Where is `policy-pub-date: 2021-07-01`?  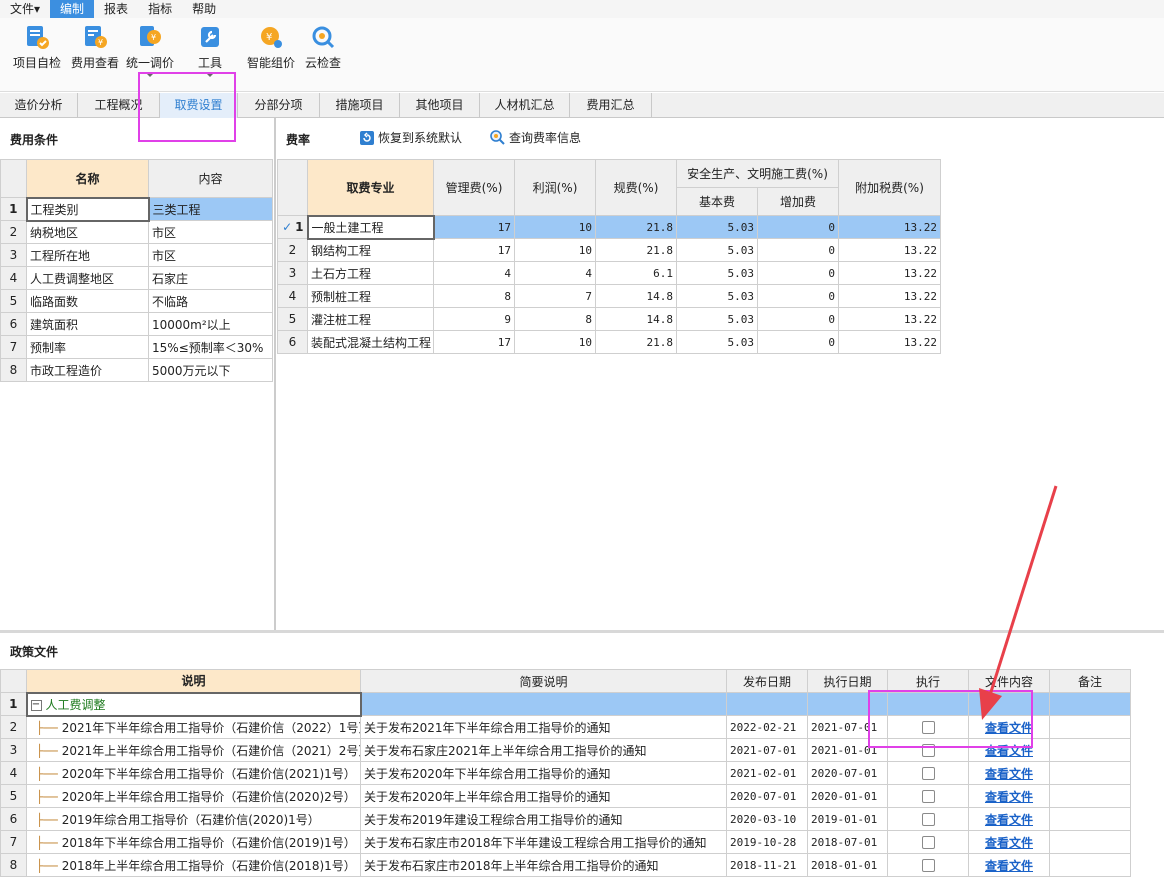 policy-pub-date: 2021-07-01 is located at coordinates (767, 750).